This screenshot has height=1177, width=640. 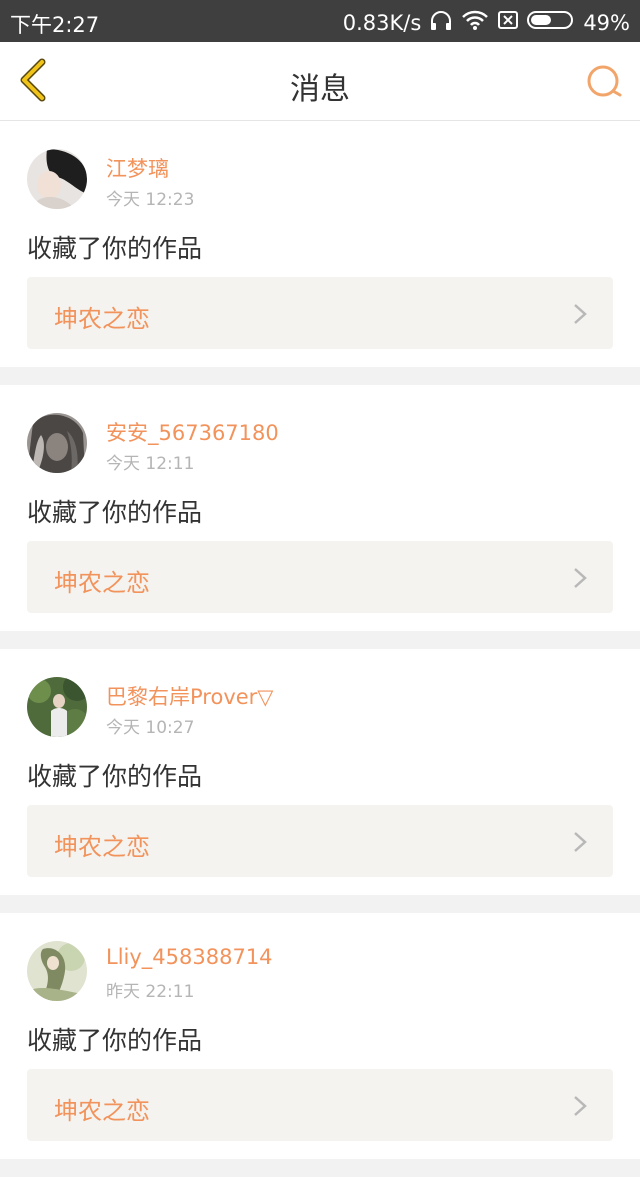 What do you see at coordinates (55, 25) in the screenshot?
I see `status-time: 下午2:27` at bounding box center [55, 25].